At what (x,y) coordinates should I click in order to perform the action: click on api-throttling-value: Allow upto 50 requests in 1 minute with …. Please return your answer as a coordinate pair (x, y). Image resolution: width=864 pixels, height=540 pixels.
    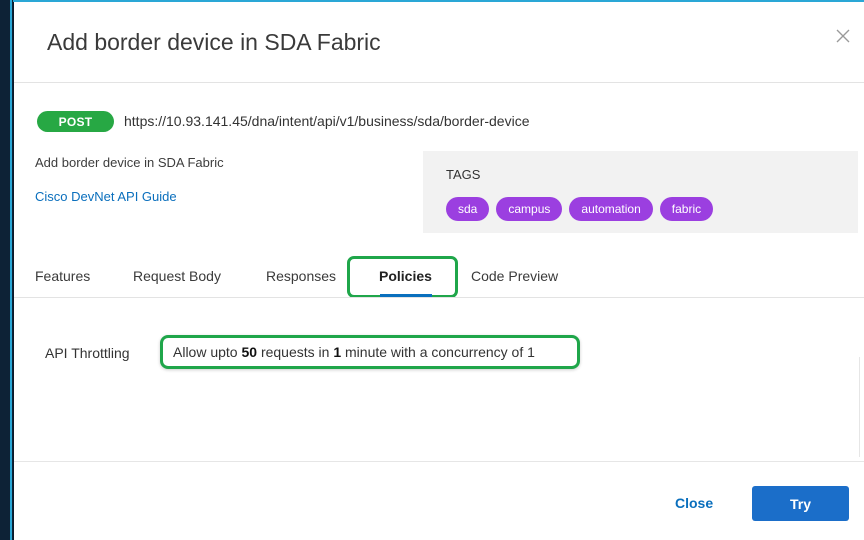
    Looking at the image, I should click on (370, 352).